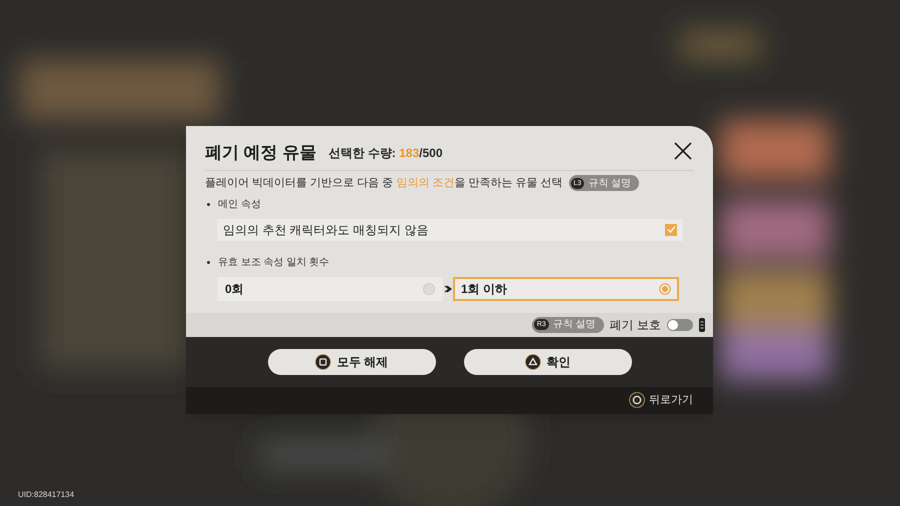  What do you see at coordinates (665, 288) in the screenshot?
I see `radio-selected-icon` at bounding box center [665, 288].